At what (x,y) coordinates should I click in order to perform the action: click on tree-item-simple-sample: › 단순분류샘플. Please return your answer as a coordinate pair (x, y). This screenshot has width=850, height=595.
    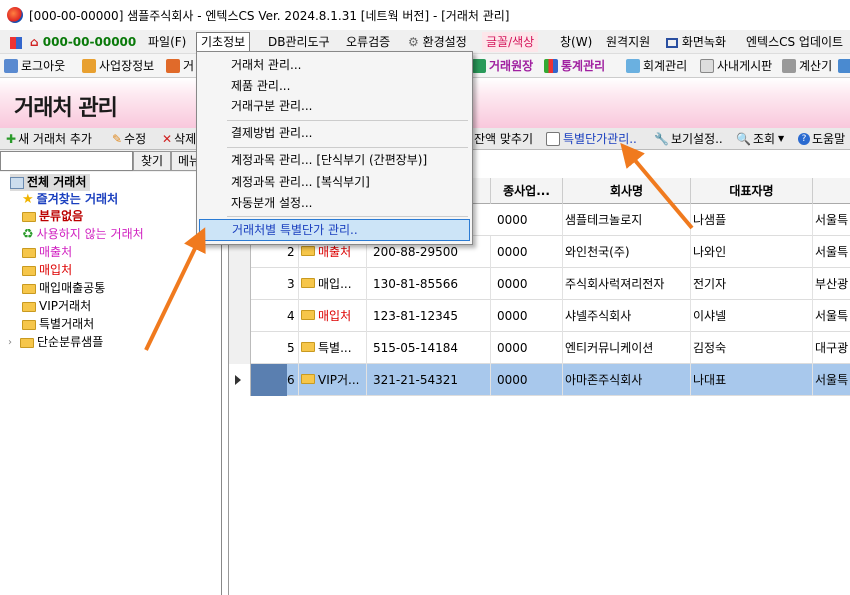
    Looking at the image, I should click on (55, 342).